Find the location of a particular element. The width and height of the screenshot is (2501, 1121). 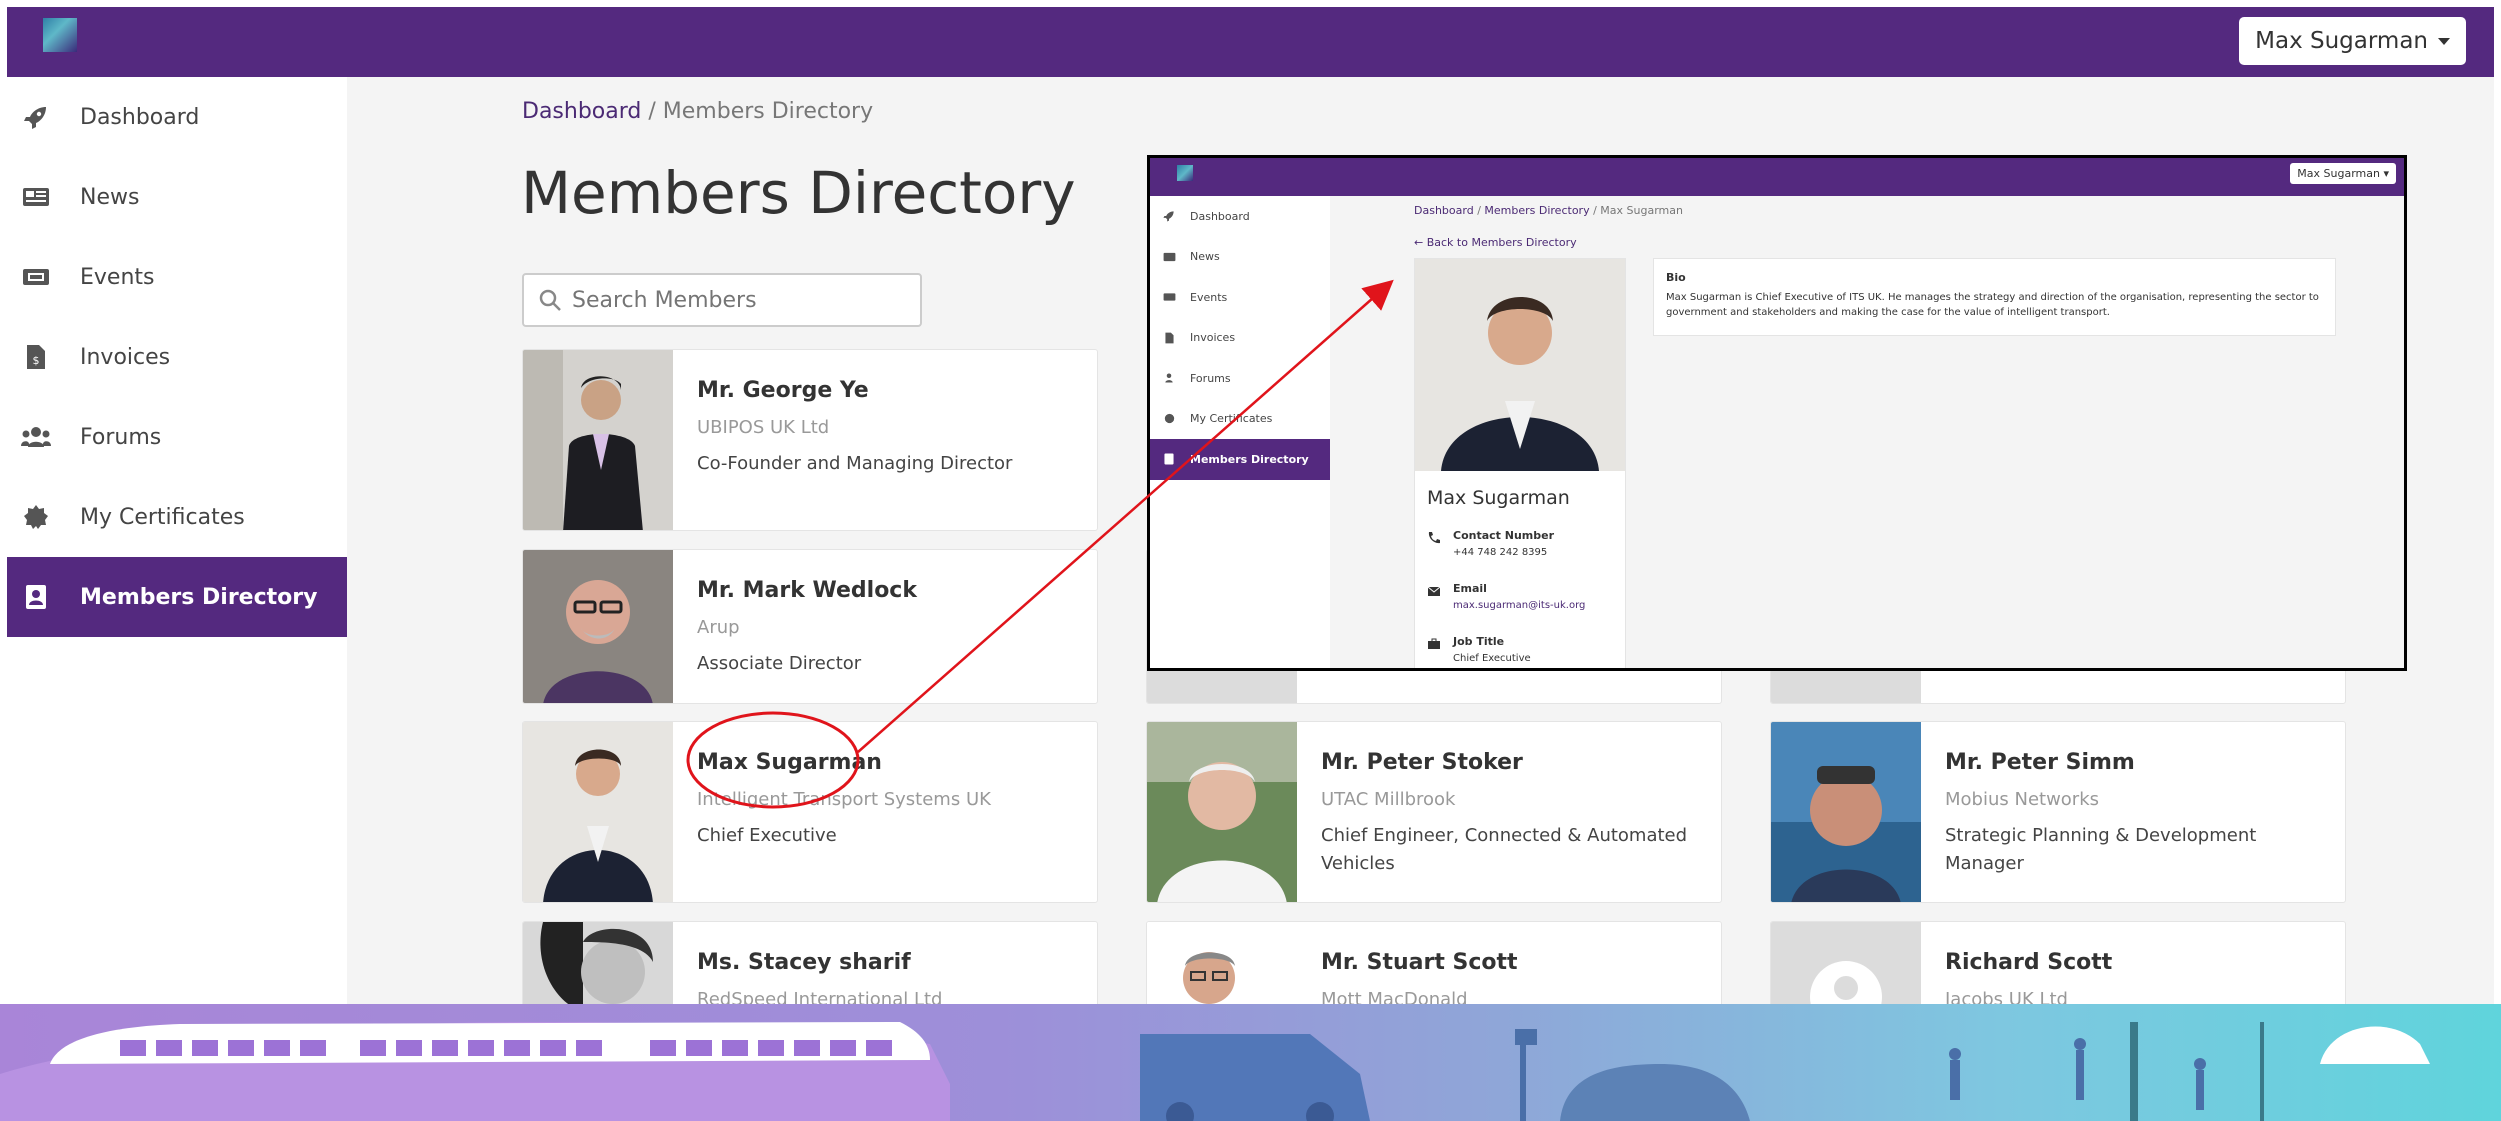

inset-sidebar-item: My Certificates is located at coordinates (1240, 419).